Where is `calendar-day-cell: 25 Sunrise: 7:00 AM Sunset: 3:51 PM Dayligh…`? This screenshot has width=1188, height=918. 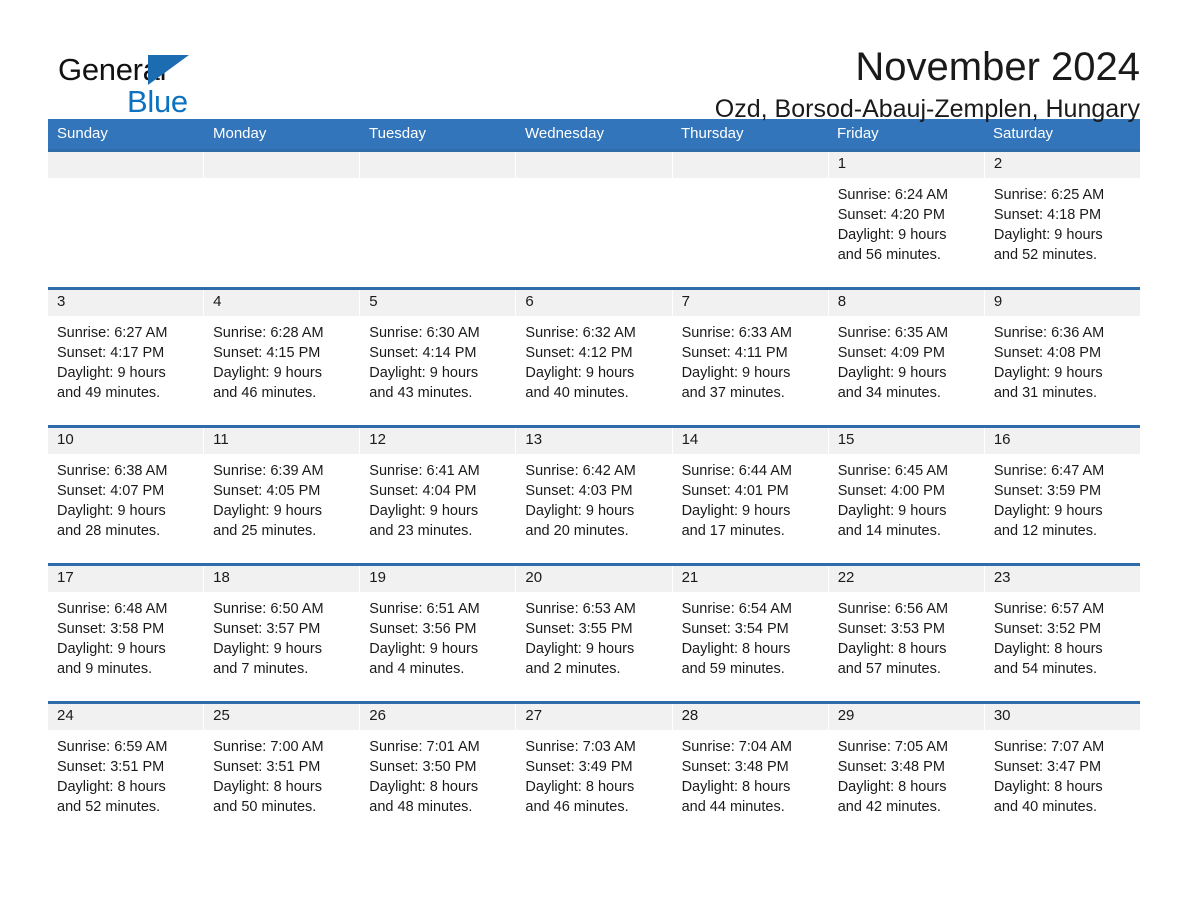 calendar-day-cell: 25 Sunrise: 7:00 AM Sunset: 3:51 PM Dayligh… is located at coordinates (282, 771).